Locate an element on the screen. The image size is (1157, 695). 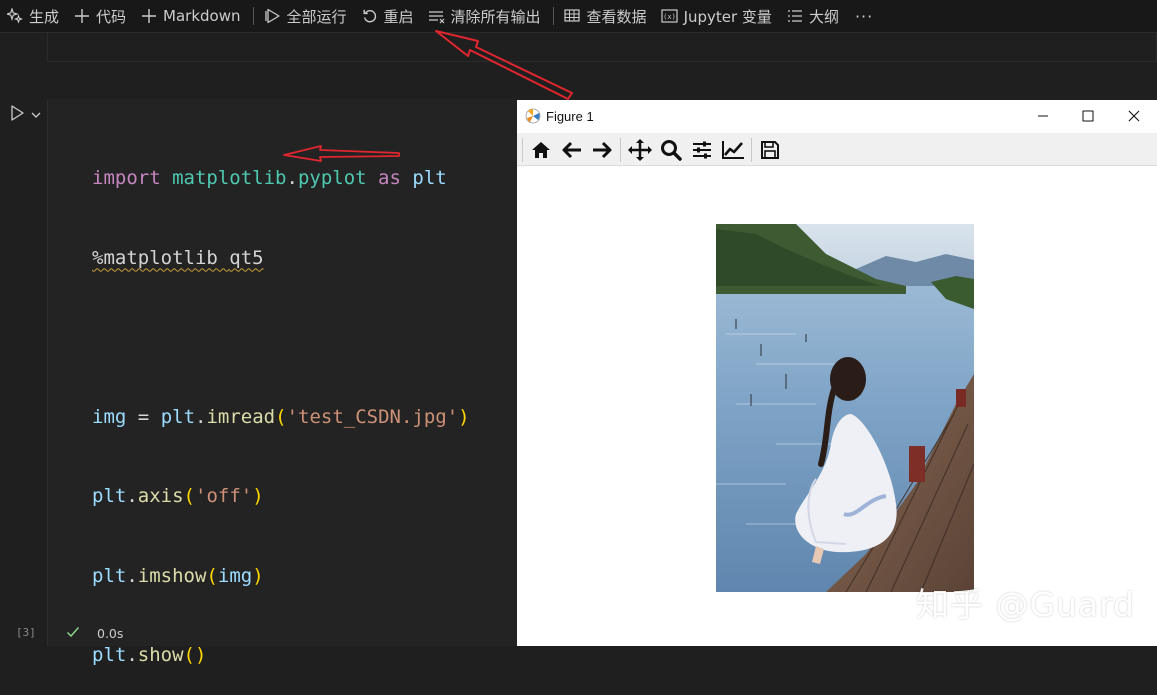
jupyter-variables-label: Jupyter 变量 is located at coordinates (727, 16).